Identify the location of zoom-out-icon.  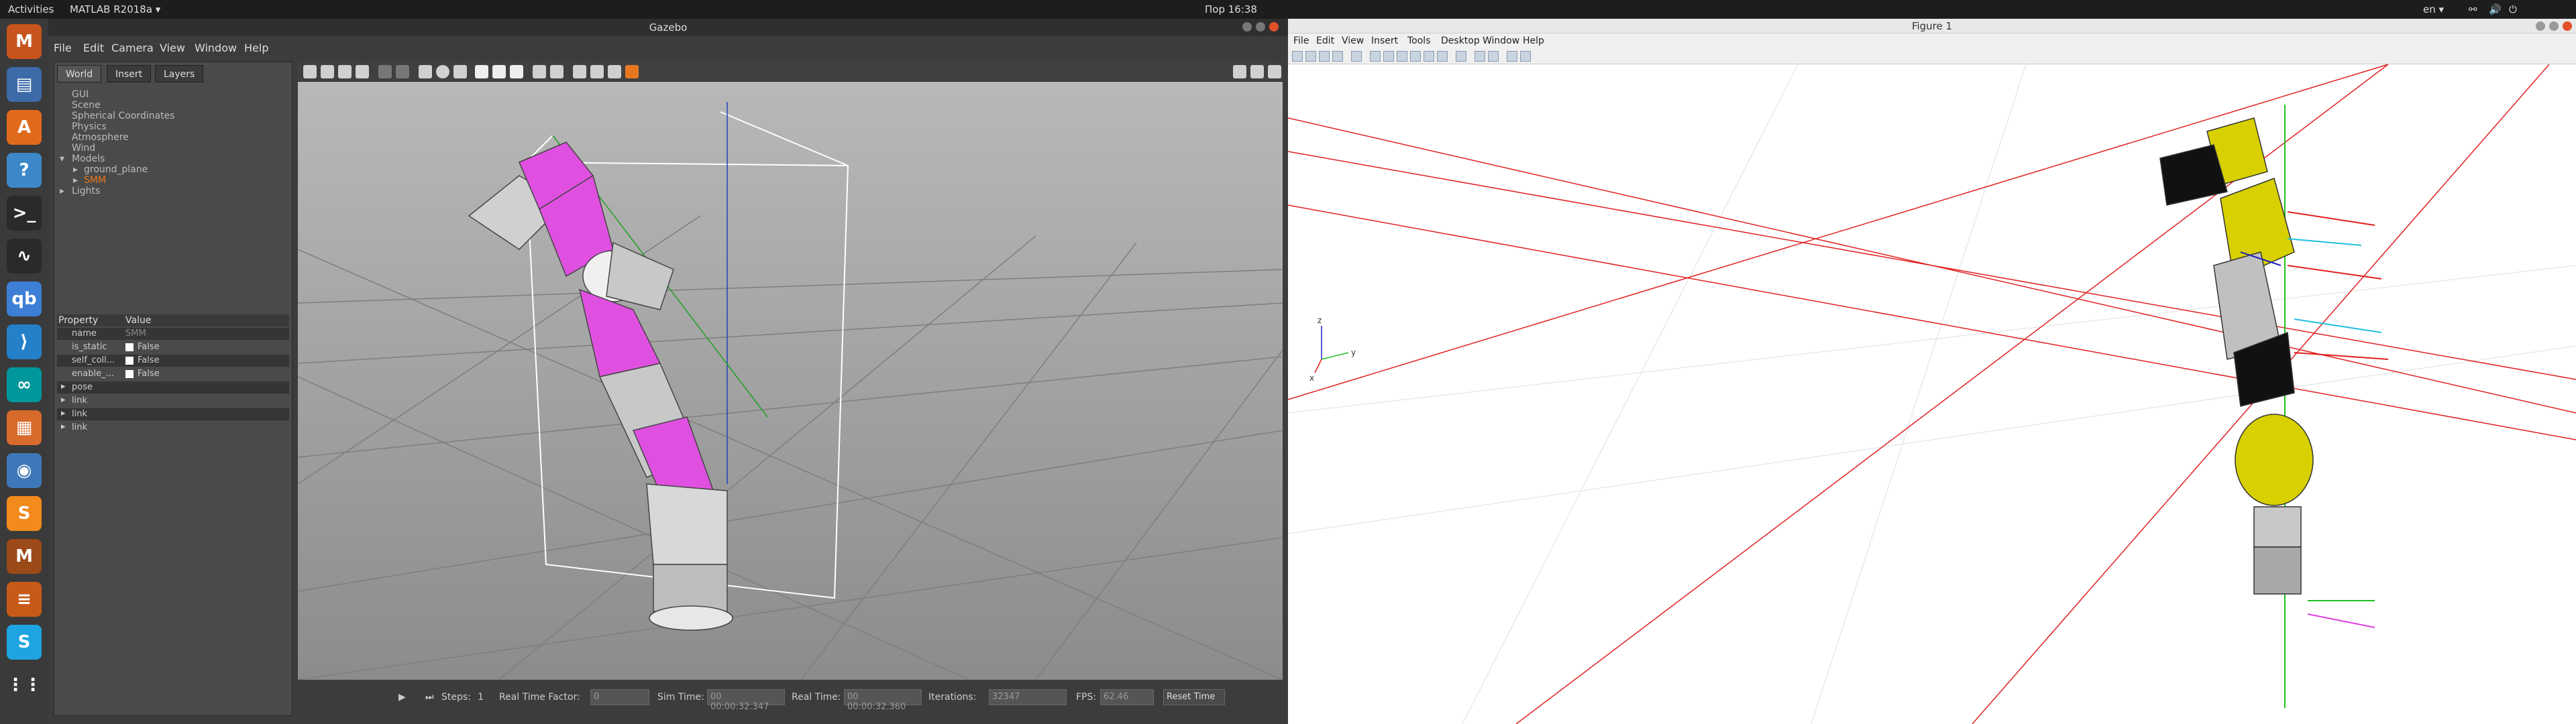
(1388, 56).